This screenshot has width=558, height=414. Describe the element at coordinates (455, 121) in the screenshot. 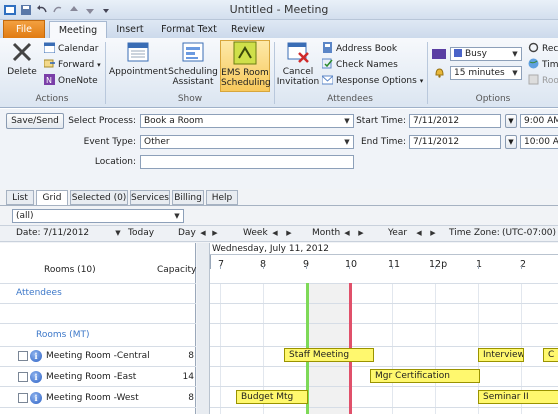

I see `start-date-input: 7/11/2012` at that location.